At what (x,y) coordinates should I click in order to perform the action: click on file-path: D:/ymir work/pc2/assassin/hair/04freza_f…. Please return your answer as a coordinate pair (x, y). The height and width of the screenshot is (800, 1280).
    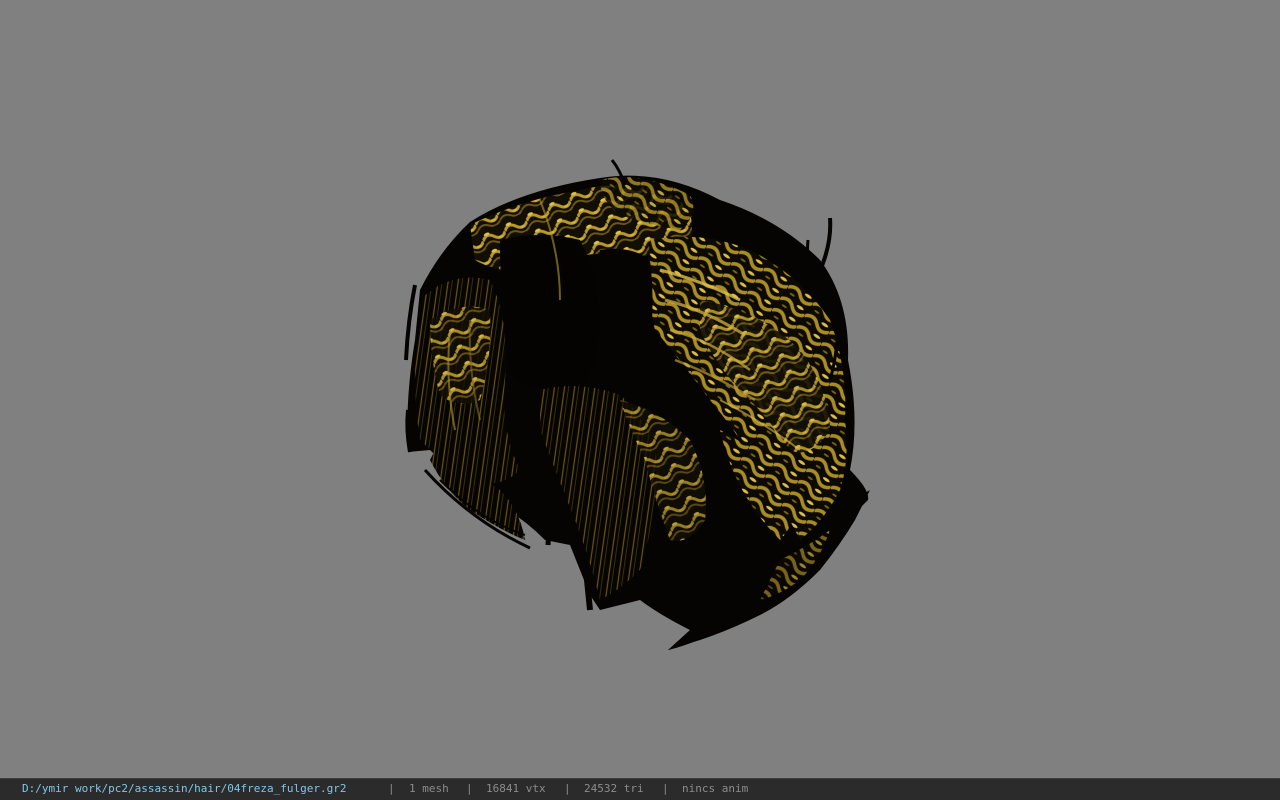
    Looking at the image, I should click on (184, 788).